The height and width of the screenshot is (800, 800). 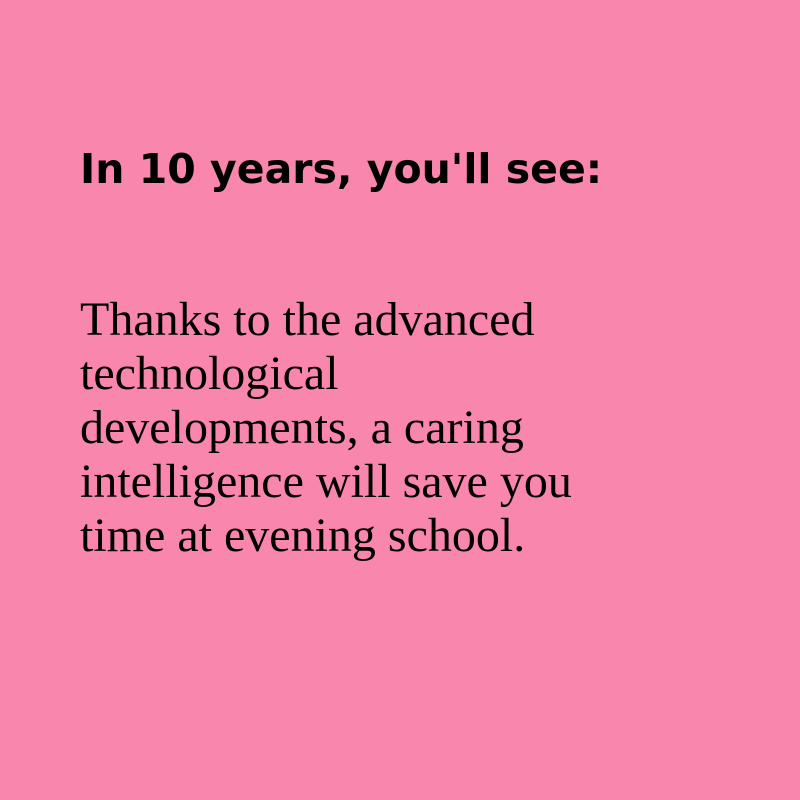 What do you see at coordinates (303, 535) in the screenshot?
I see `body-line: time at evening school.` at bounding box center [303, 535].